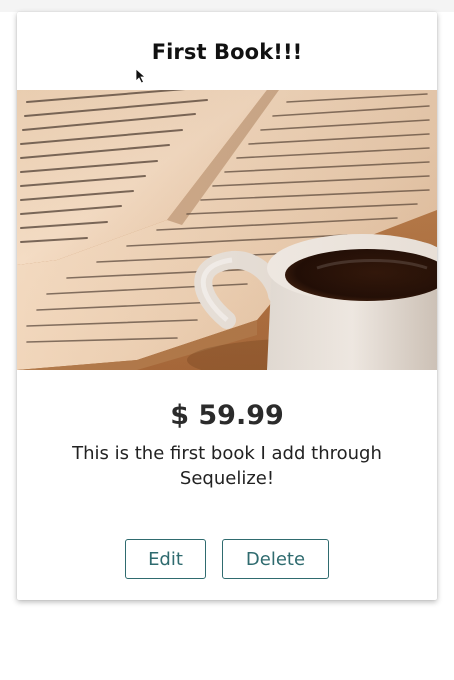  I want to click on book-price: $ 59.99, so click(227, 415).